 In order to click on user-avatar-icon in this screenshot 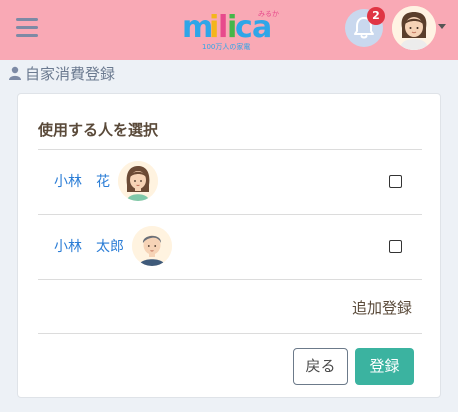, I will do `click(414, 28)`.